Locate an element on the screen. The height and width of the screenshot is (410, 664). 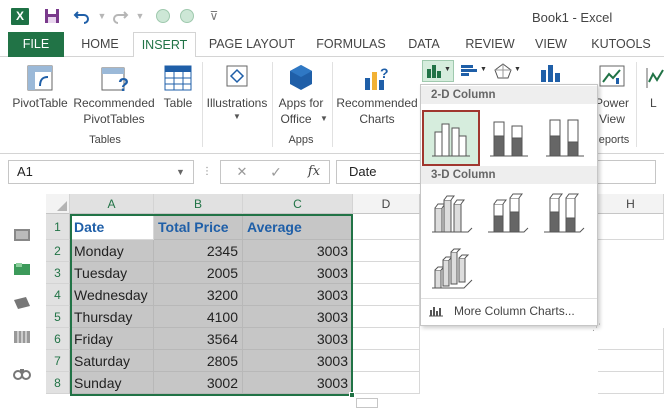
row-header-1: 1 is located at coordinates (58, 227).